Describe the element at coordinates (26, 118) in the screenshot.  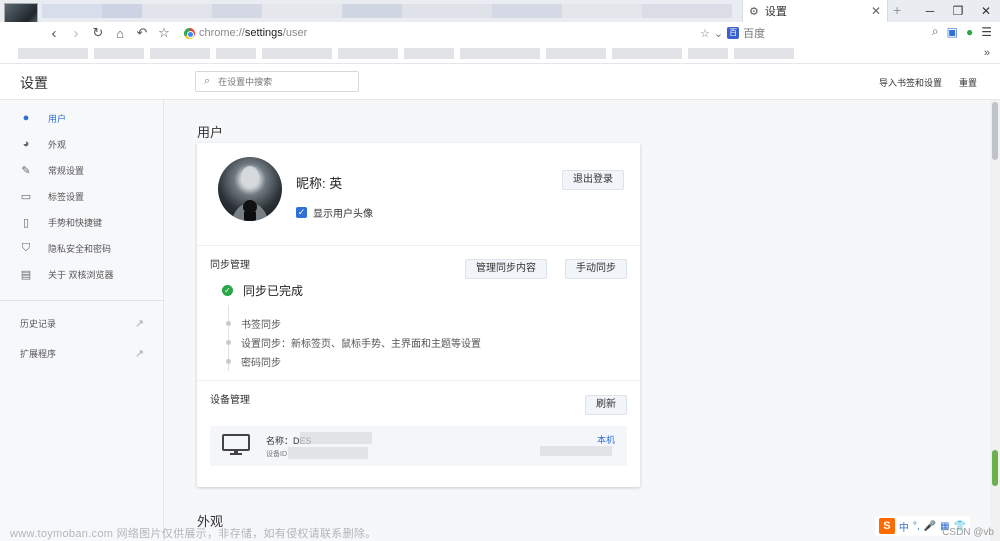
I see `person-icon: ●` at that location.